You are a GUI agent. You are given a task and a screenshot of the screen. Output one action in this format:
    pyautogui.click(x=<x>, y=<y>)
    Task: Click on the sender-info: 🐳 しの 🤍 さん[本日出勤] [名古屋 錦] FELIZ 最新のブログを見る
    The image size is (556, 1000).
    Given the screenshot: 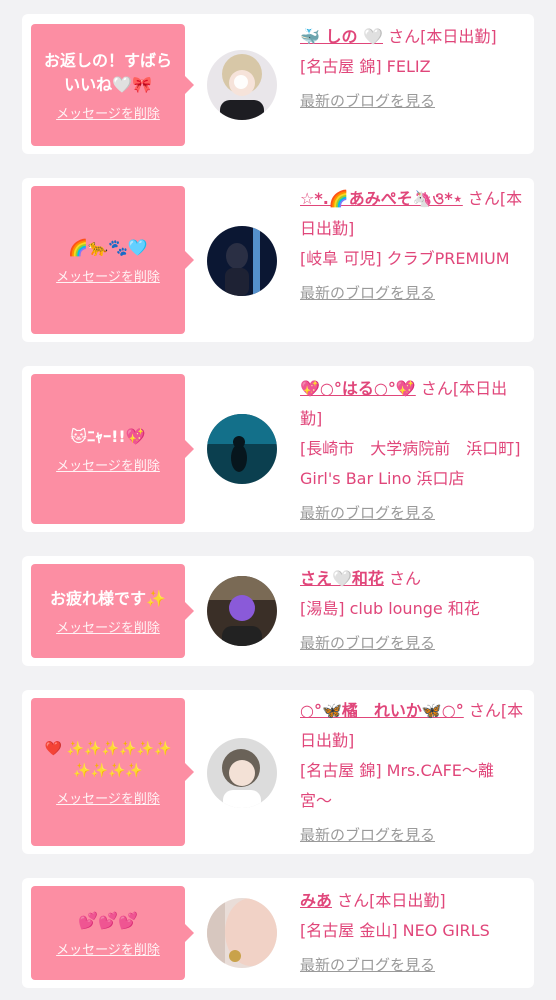 What is the action you would take?
    pyautogui.click(x=412, y=69)
    